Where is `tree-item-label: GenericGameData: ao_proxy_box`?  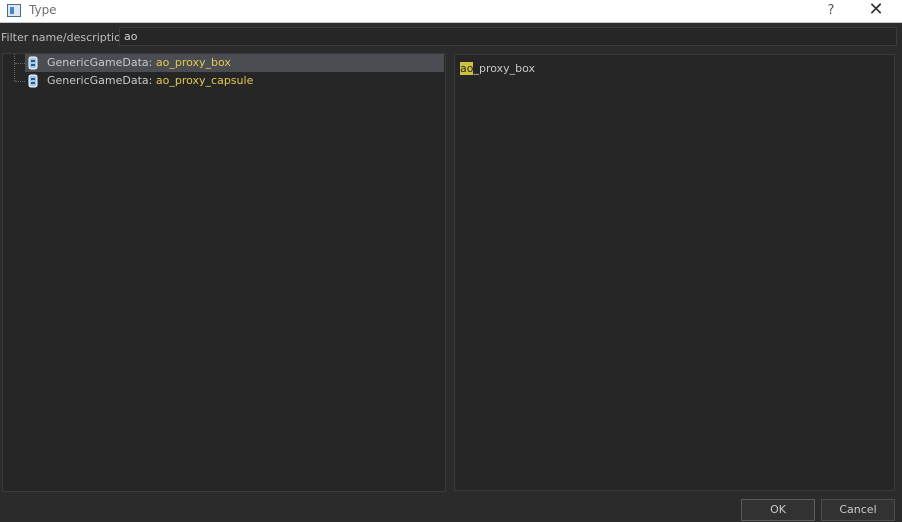
tree-item-label: GenericGameData: ao_proxy_box is located at coordinates (139, 62).